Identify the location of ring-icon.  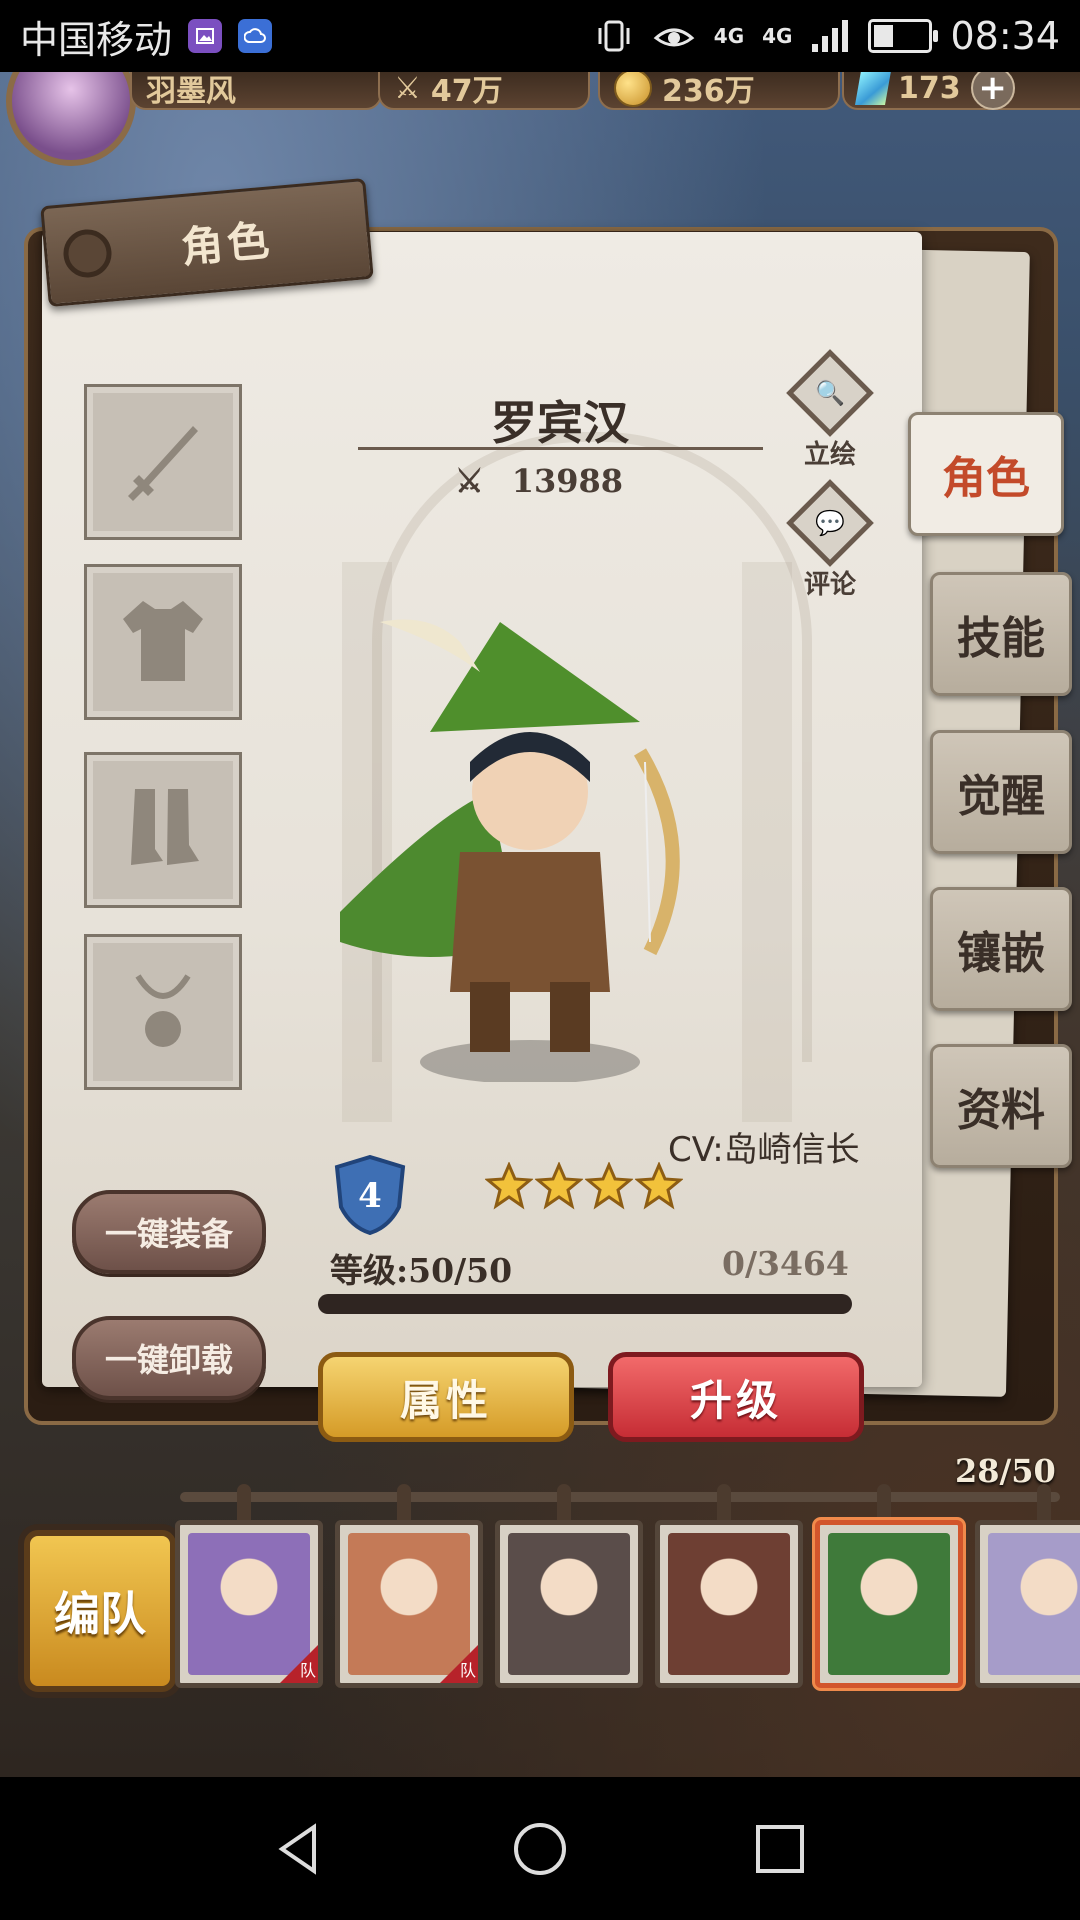
(87, 253).